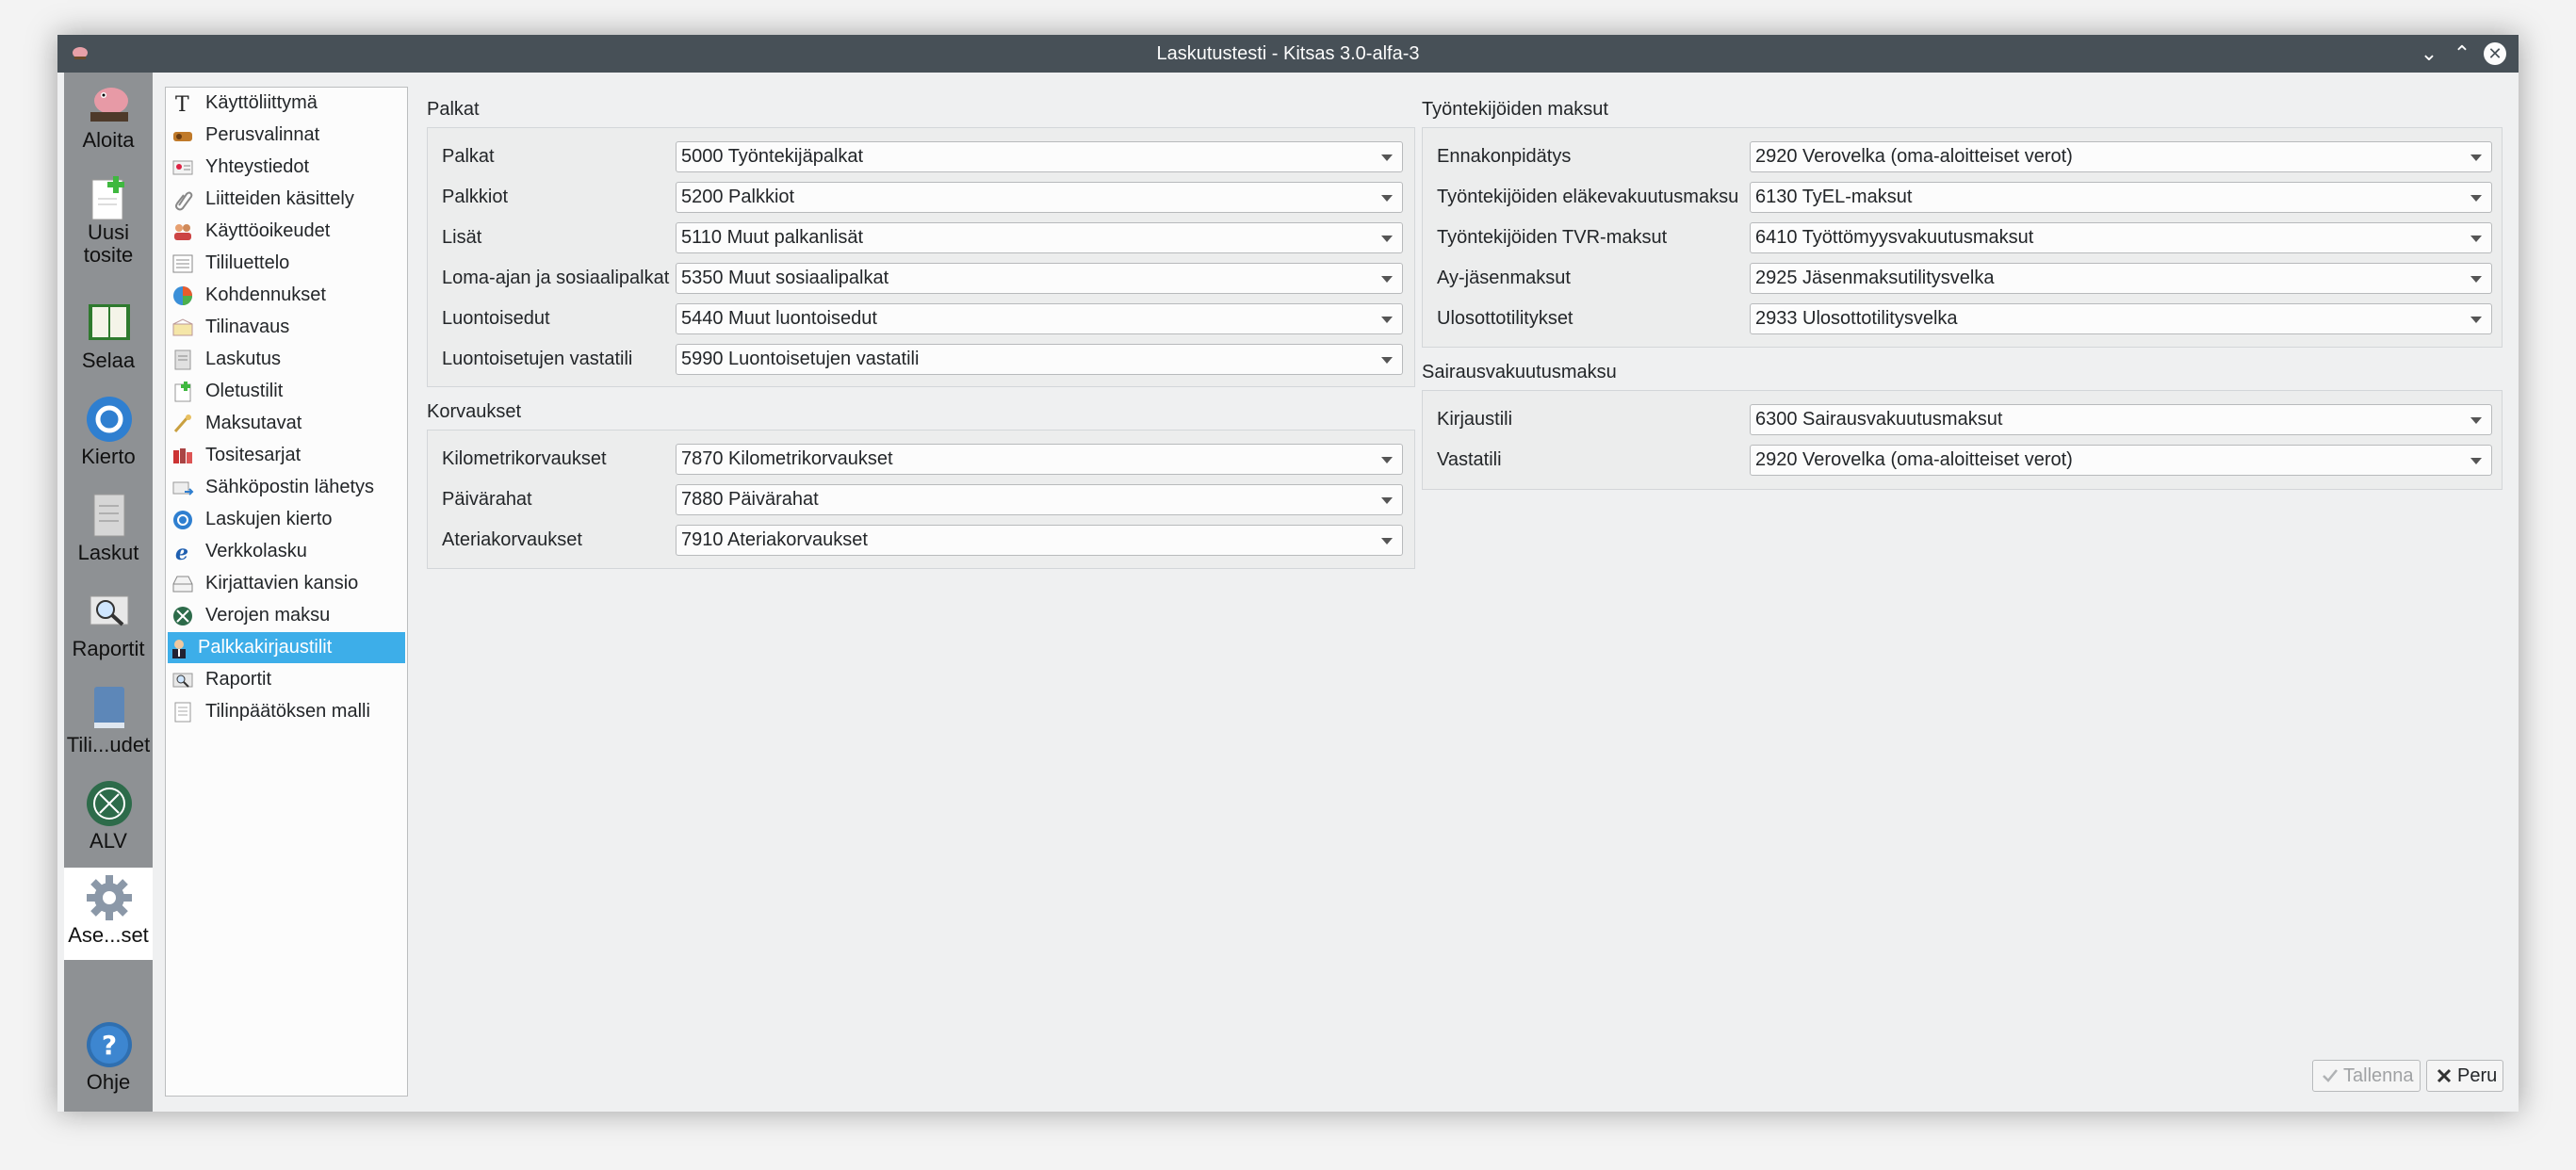  I want to click on settings-item-sahkopostin-lahetys: Sähköpostin lähetys, so click(286, 487).